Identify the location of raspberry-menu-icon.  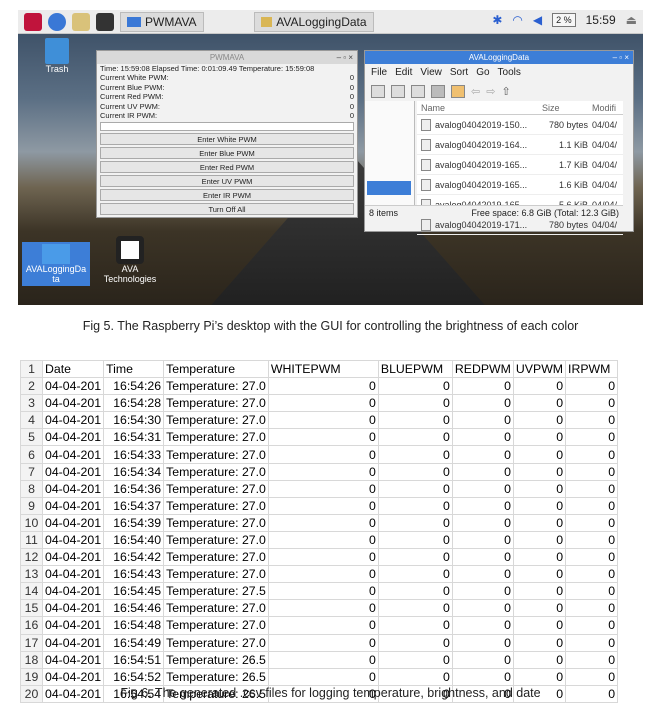
(33, 21).